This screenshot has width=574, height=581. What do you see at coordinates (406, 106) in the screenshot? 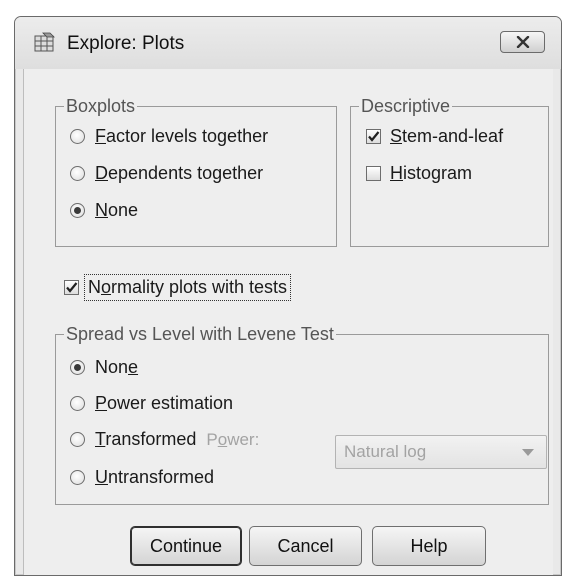
I see `descriptive-legend: Descriptive` at bounding box center [406, 106].